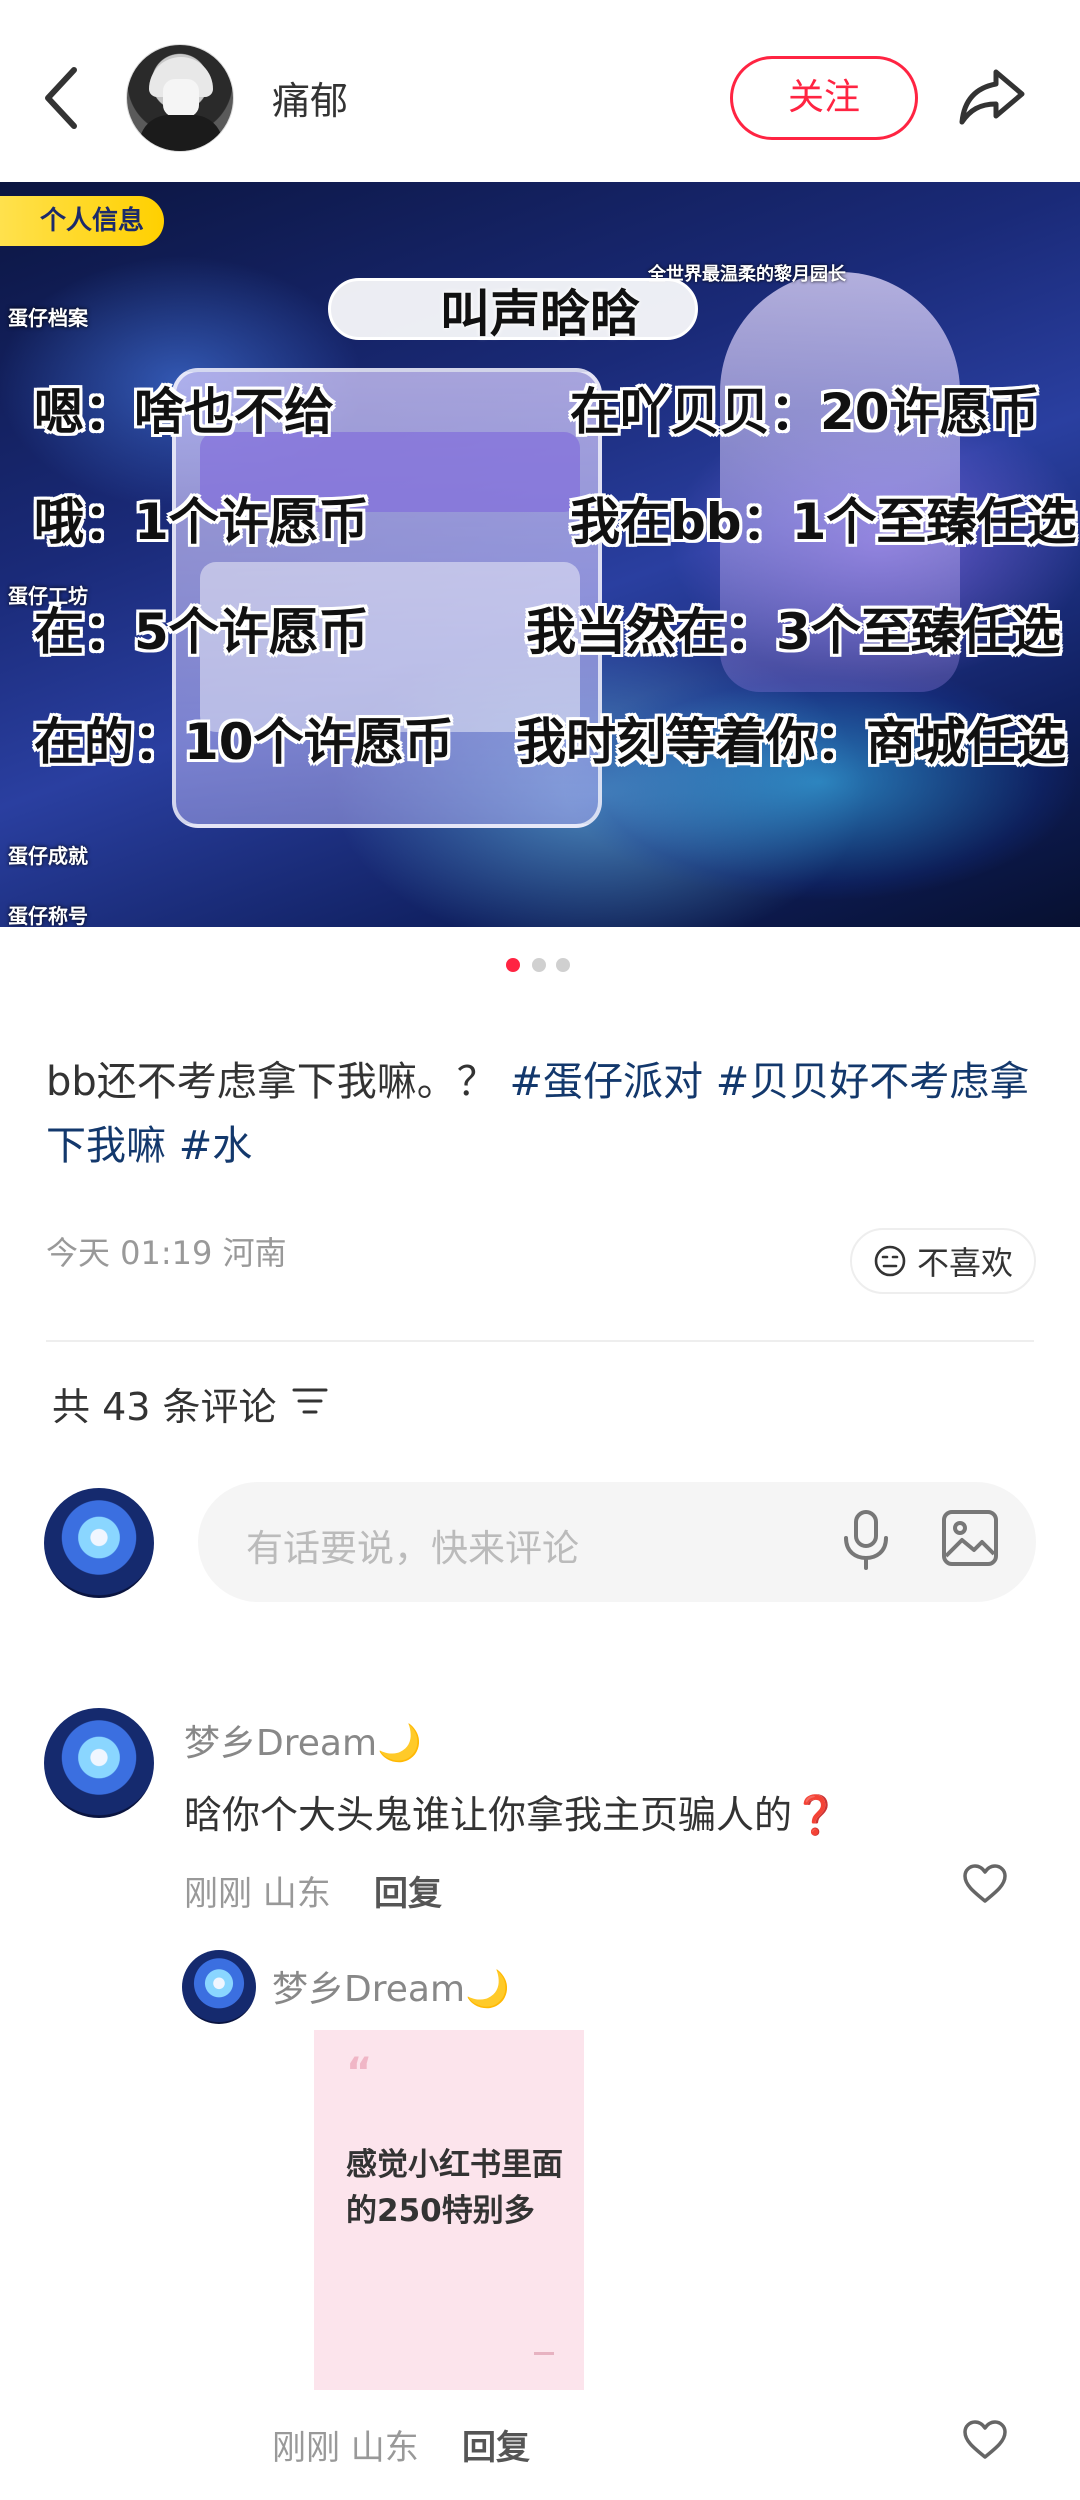 The width and height of the screenshot is (1080, 2500). Describe the element at coordinates (48, 856) in the screenshot. I see `side-tag: 蛋仔成就` at that location.